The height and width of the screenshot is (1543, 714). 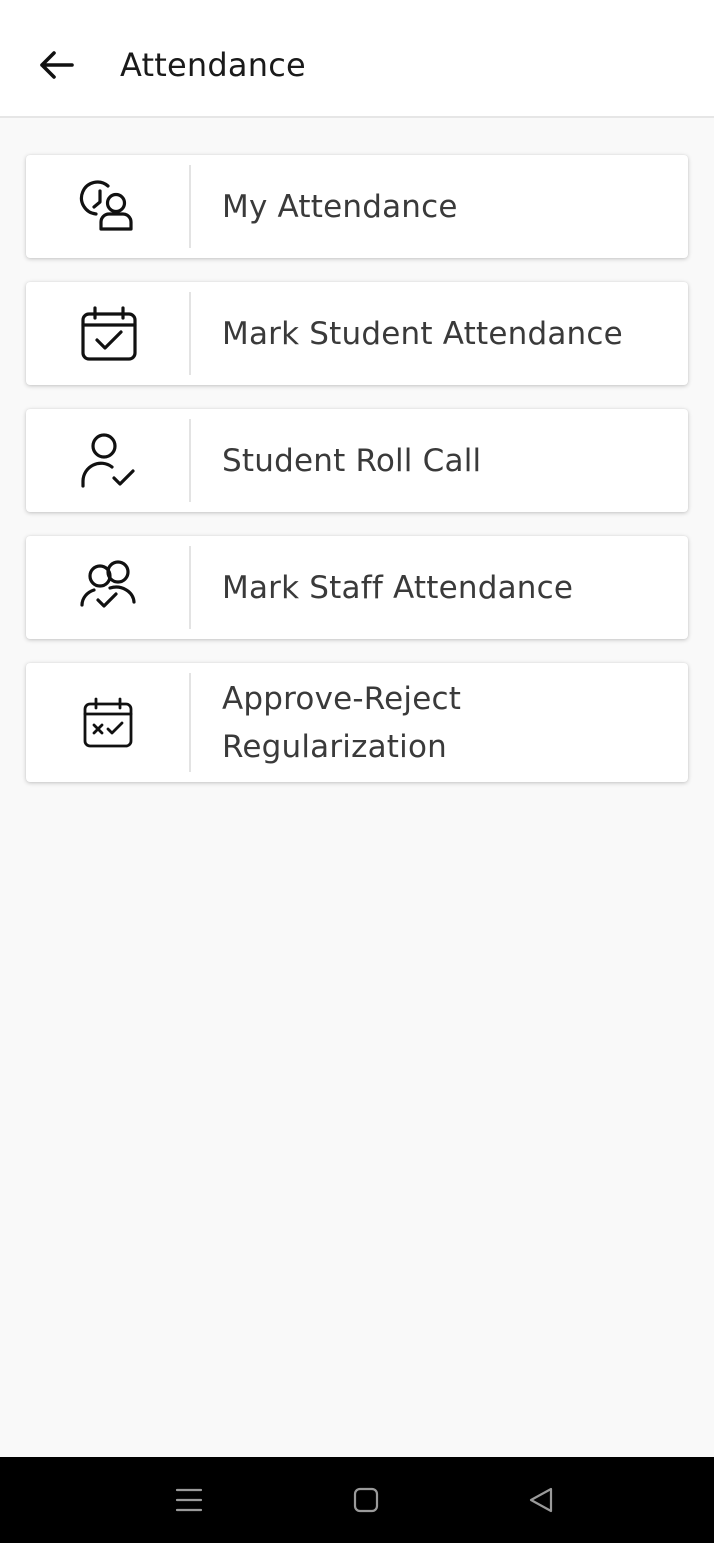 I want to click on home-button, so click(x=366, y=1500).